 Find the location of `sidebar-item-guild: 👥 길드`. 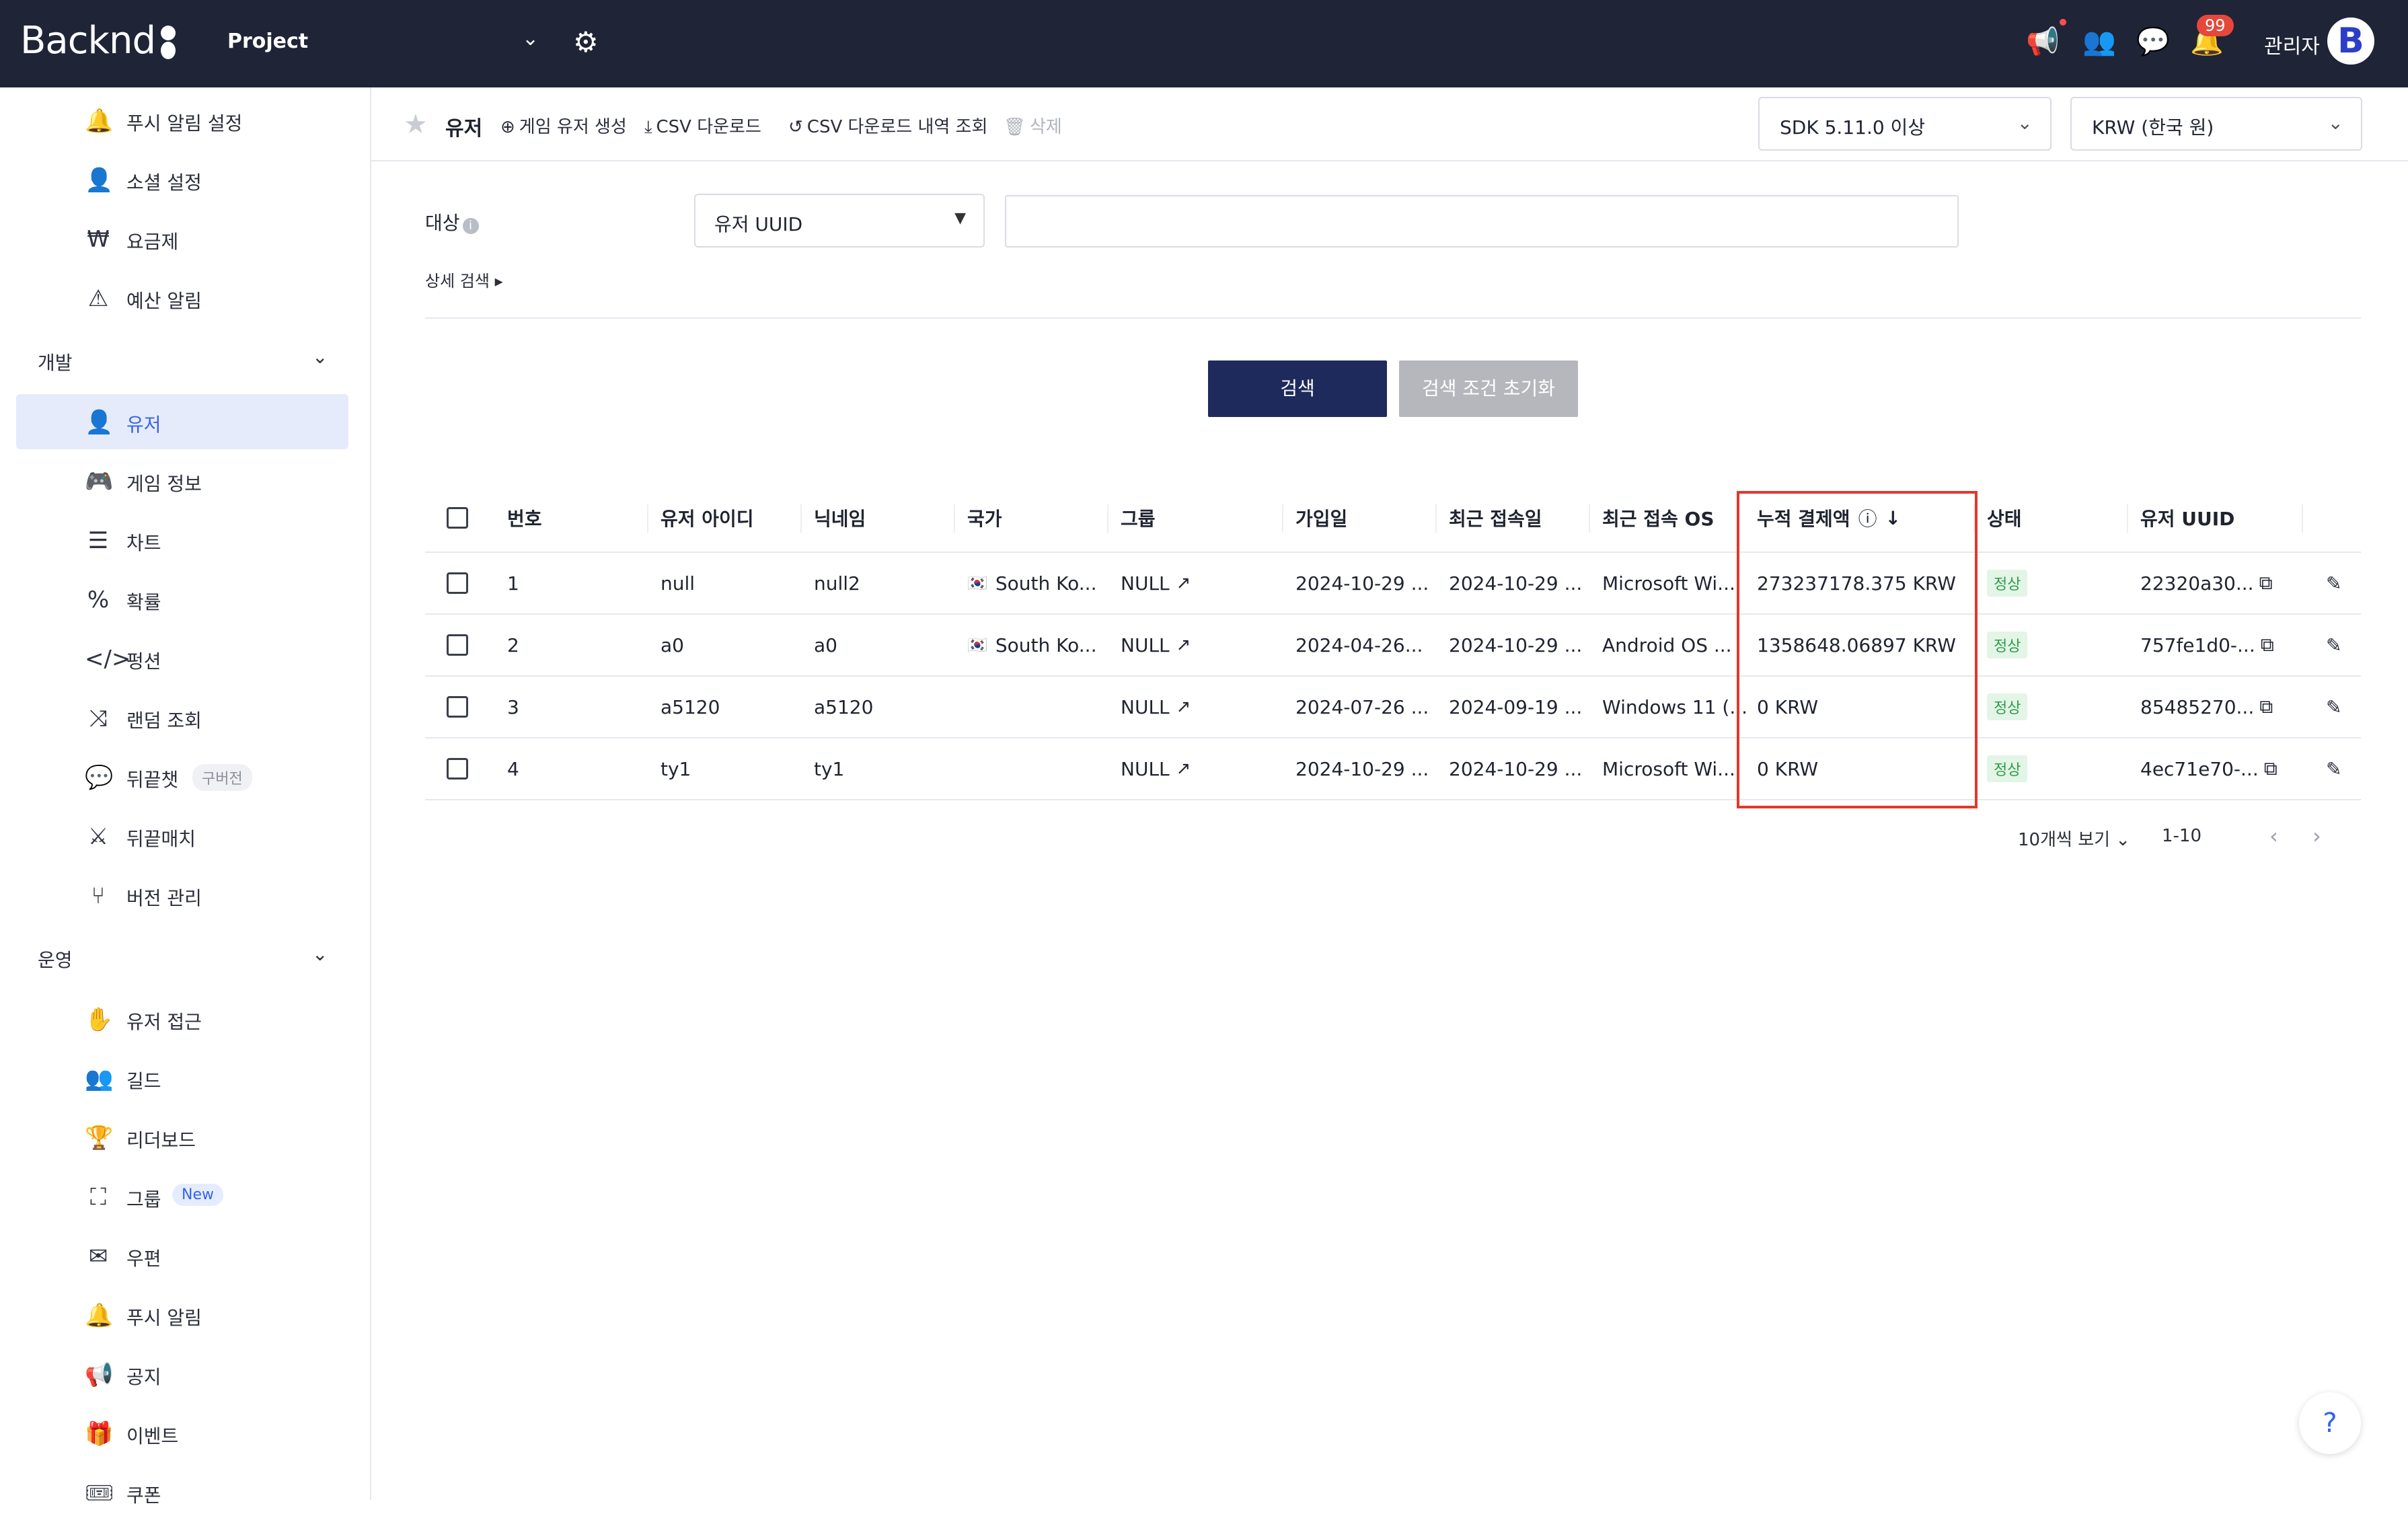

sidebar-item-guild: 👥 길드 is located at coordinates (182, 1078).